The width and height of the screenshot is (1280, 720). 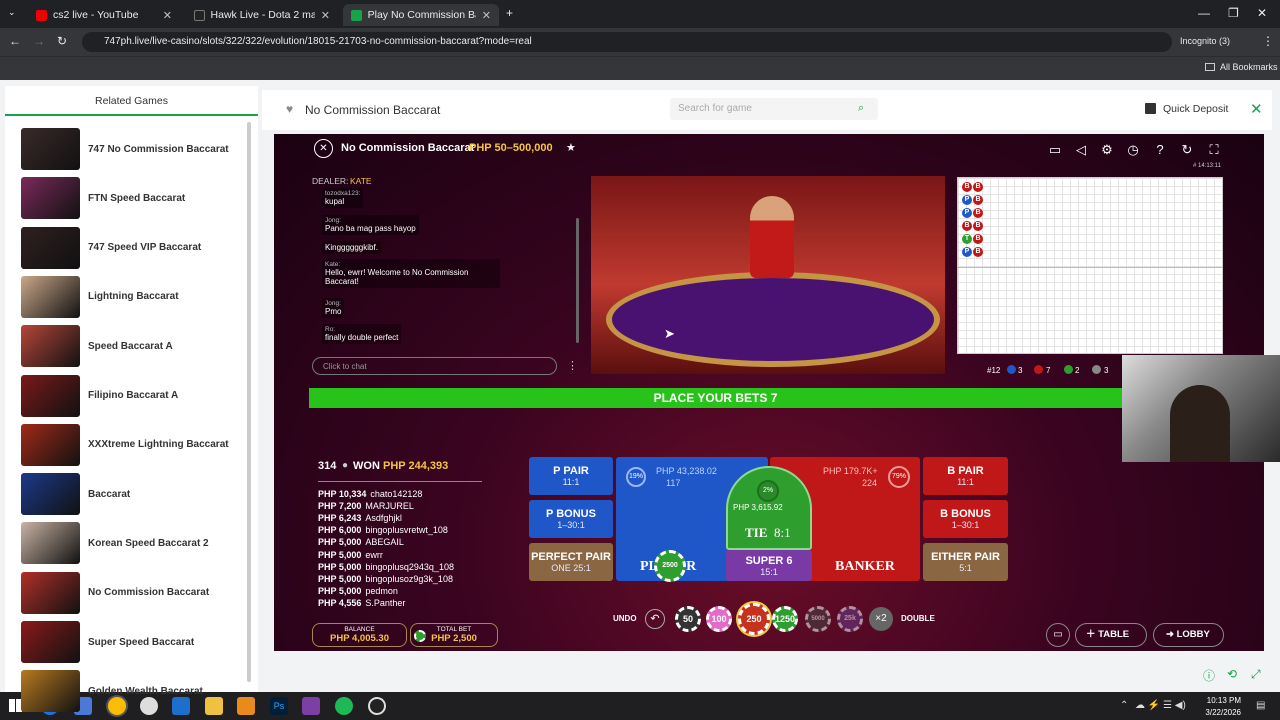 What do you see at coordinates (881, 619) in the screenshot?
I see `double-button: ×2` at bounding box center [881, 619].